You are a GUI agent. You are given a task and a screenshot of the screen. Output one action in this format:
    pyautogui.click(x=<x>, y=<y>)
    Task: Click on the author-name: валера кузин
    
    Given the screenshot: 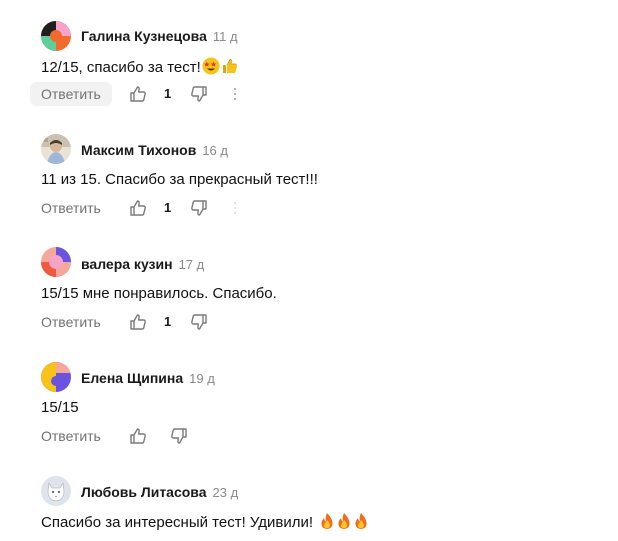 What is the action you would take?
    pyautogui.click(x=127, y=264)
    